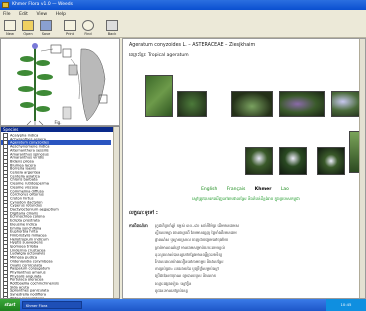  I want to click on species-list-header: Species, so click(60, 129).